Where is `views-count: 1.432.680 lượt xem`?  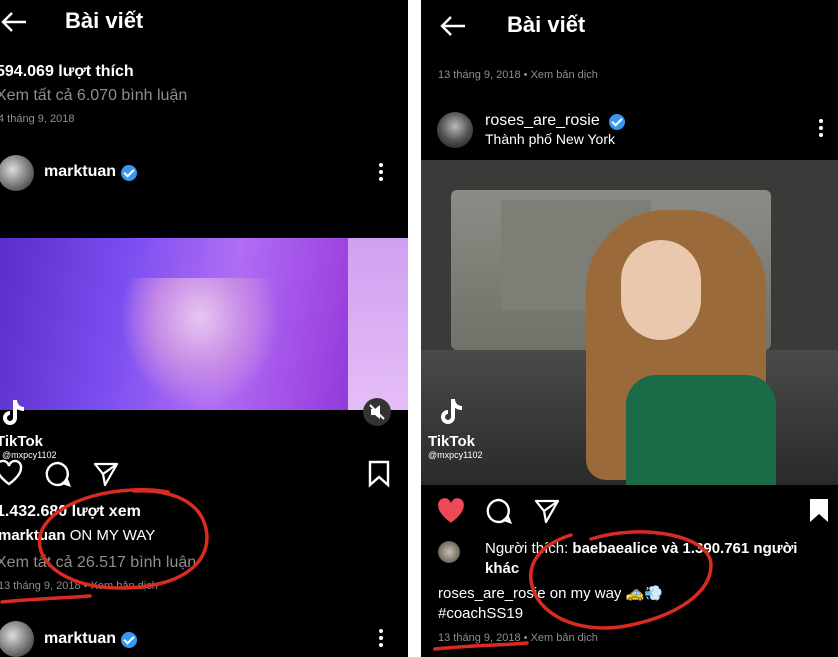 views-count: 1.432.680 lượt xem is located at coordinates (70, 512).